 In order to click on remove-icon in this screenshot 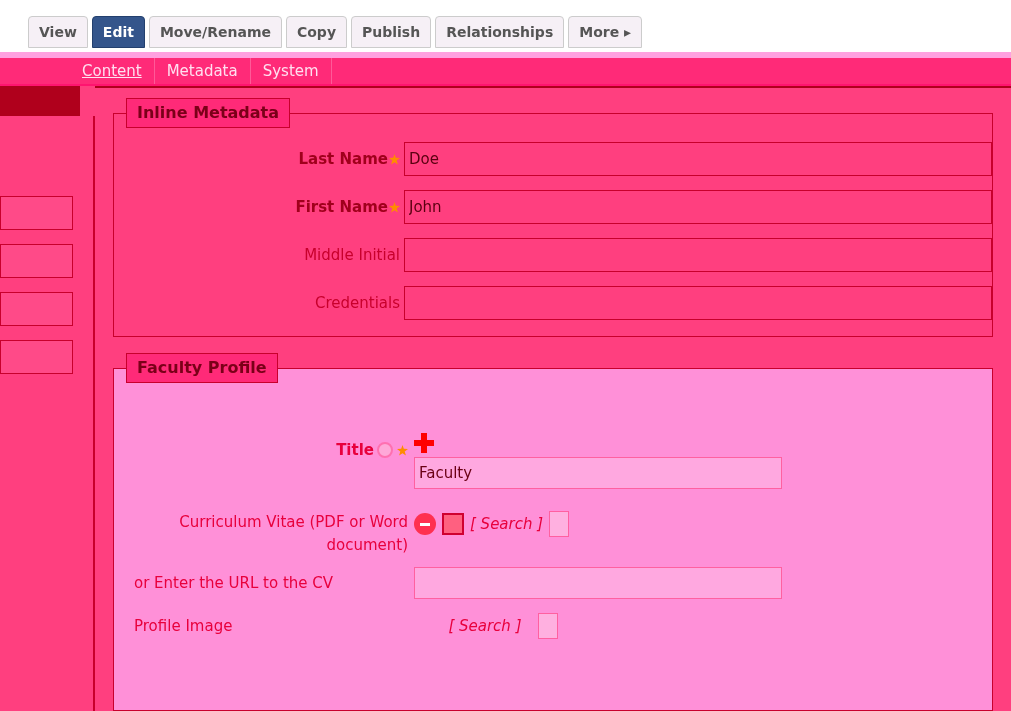, I will do `click(425, 524)`.